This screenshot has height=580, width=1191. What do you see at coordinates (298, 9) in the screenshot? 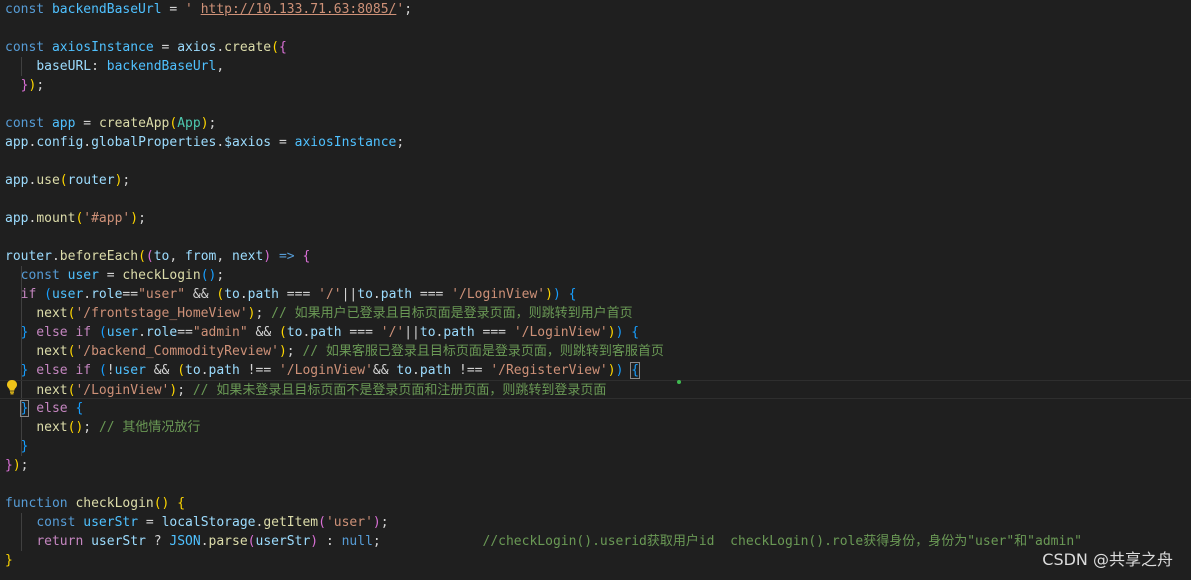
I see `code-token: http://10.133.71.63:8085/` at bounding box center [298, 9].